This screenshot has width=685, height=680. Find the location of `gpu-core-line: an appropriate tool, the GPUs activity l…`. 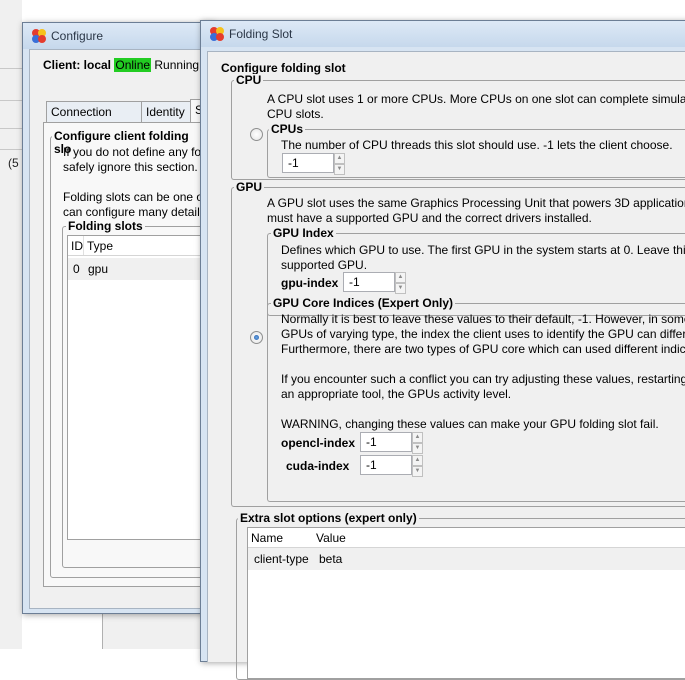

gpu-core-line: an appropriate tool, the GPUs activity l… is located at coordinates (396, 394).